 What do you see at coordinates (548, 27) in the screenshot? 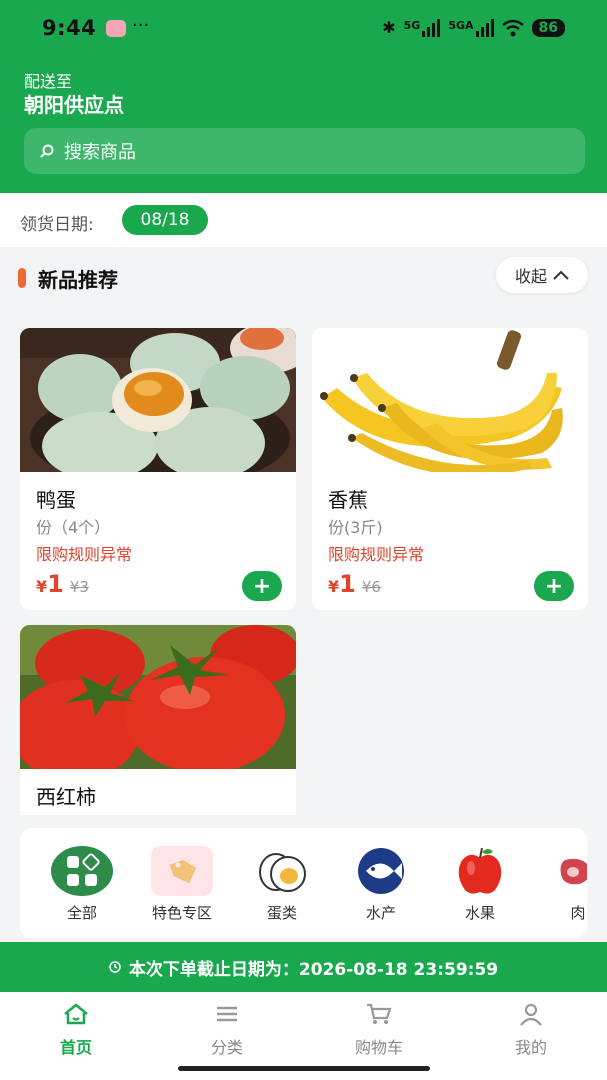
I see `battery-indicator: 86` at bounding box center [548, 27].